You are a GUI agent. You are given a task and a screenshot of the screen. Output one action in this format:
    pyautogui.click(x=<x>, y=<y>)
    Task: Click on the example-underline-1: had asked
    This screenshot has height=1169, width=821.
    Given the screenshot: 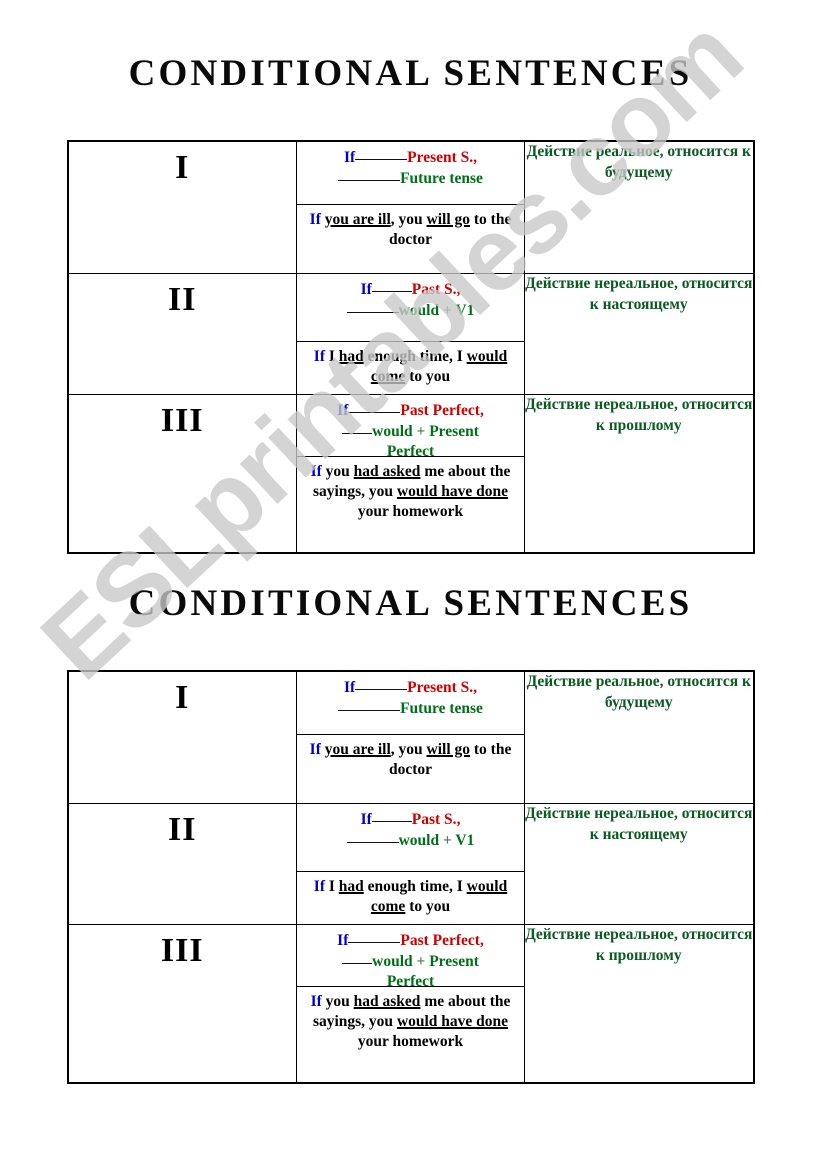 What is the action you would take?
    pyautogui.click(x=387, y=1001)
    